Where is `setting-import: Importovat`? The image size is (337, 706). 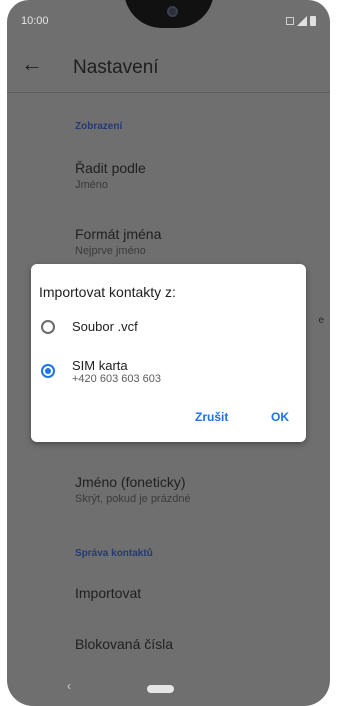
setting-import: Importovat is located at coordinates (108, 593).